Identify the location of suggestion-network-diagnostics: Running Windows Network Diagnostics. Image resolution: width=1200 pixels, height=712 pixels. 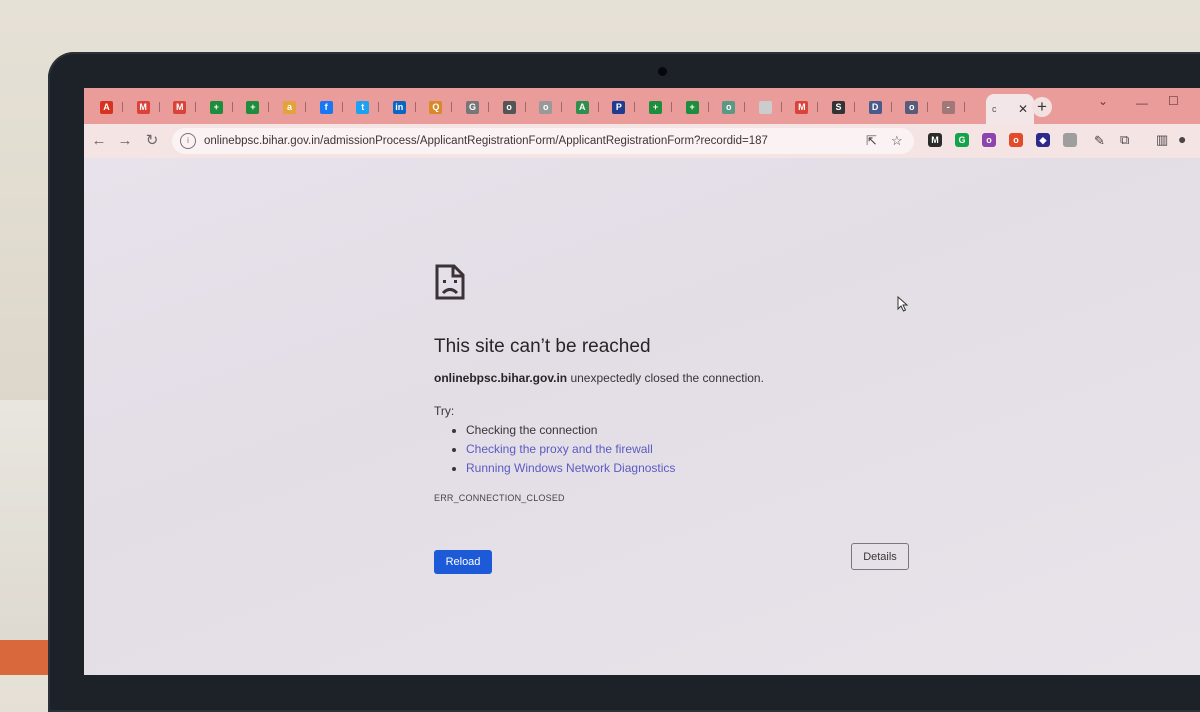
(570, 468).